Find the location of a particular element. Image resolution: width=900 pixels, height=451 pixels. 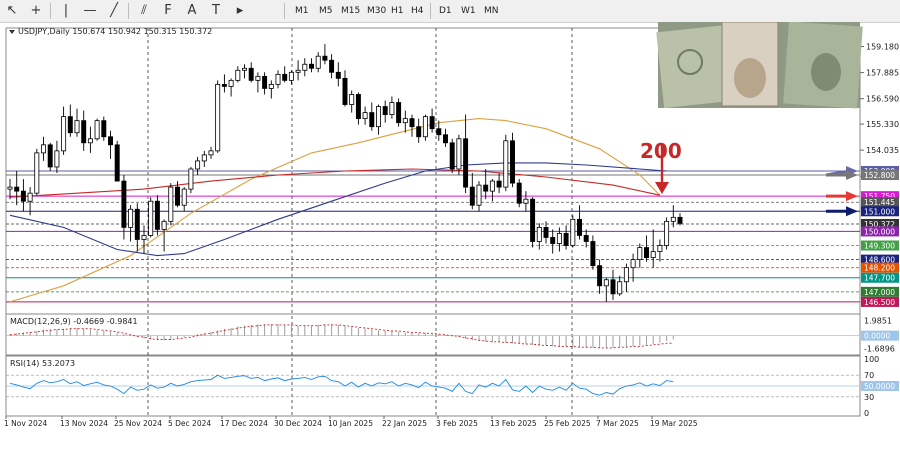

price-axis-label: 154.035 is located at coordinates (882, 150).